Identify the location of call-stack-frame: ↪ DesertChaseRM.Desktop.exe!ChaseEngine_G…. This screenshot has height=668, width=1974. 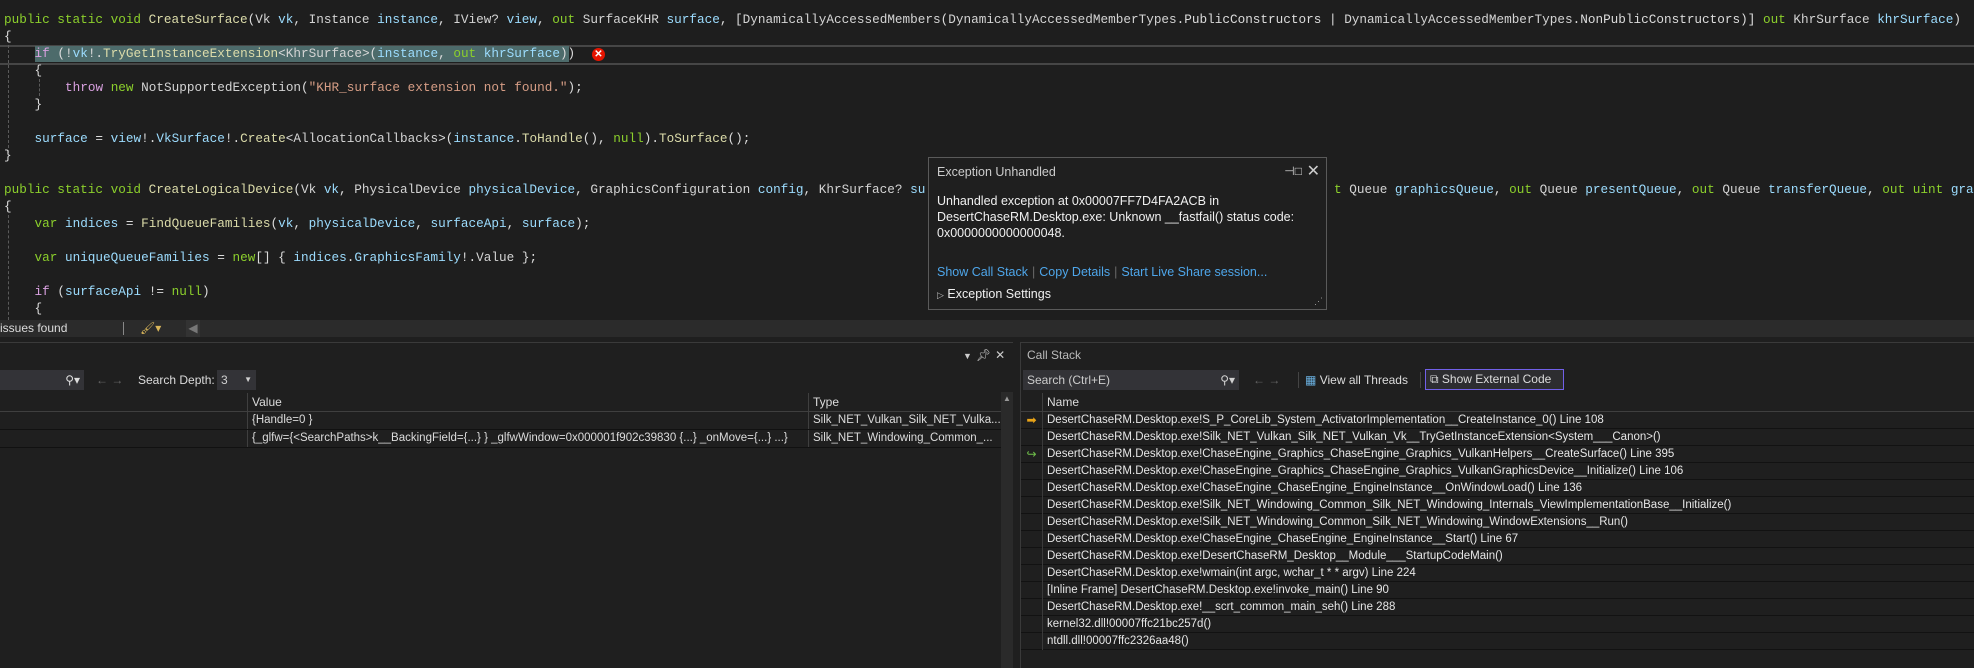
(1497, 454).